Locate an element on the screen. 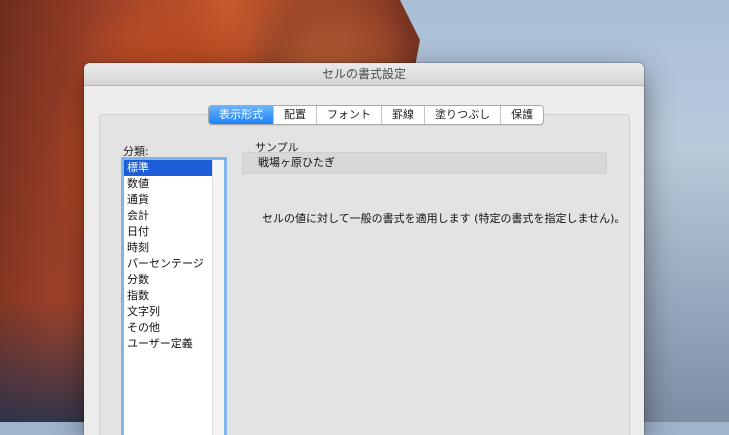 Image resolution: width=729 pixels, height=435 pixels. category-item-date: 日付 is located at coordinates (174, 232).